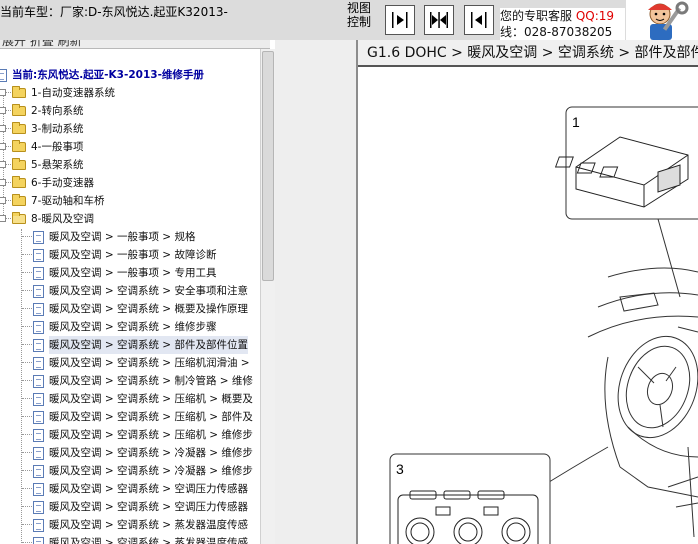 This screenshot has height=544, width=698. I want to click on tree-folder-label: 4-一般事项, so click(57, 147).